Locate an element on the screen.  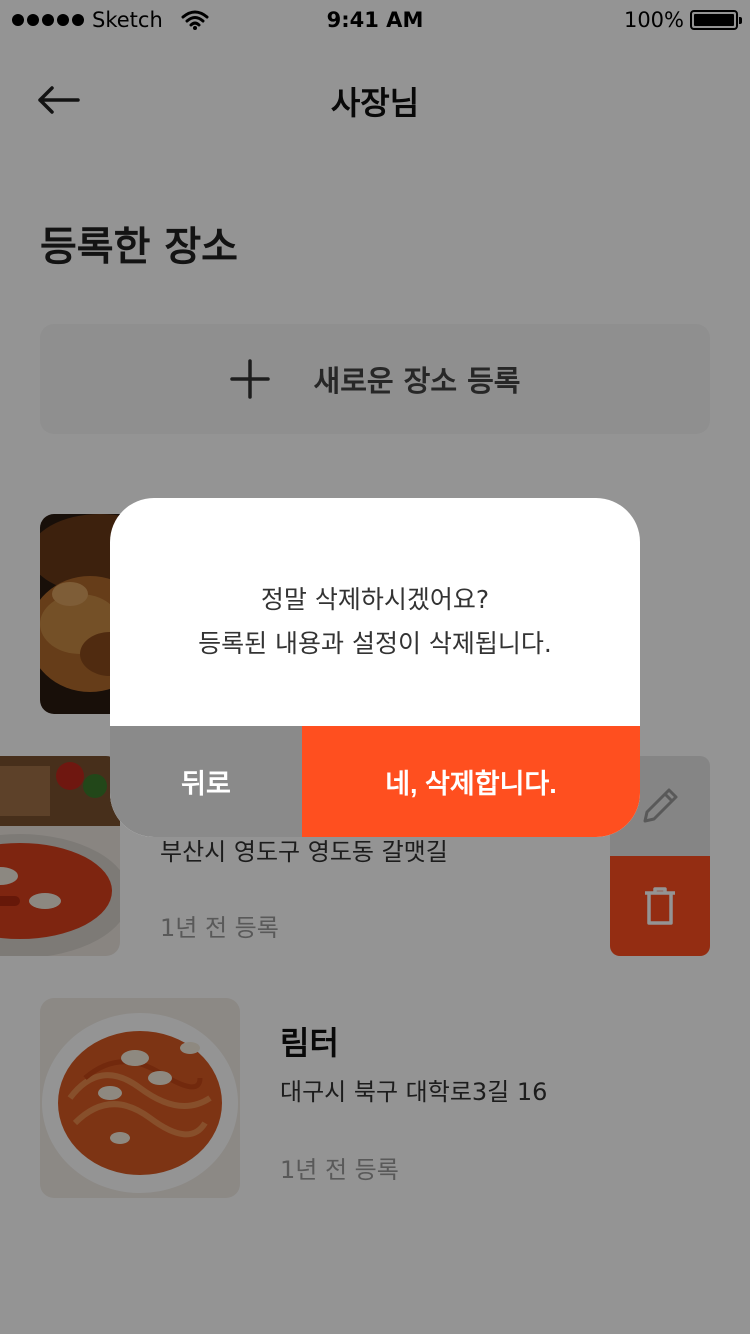
dialog-back-button: 뒤로 is located at coordinates (206, 781).